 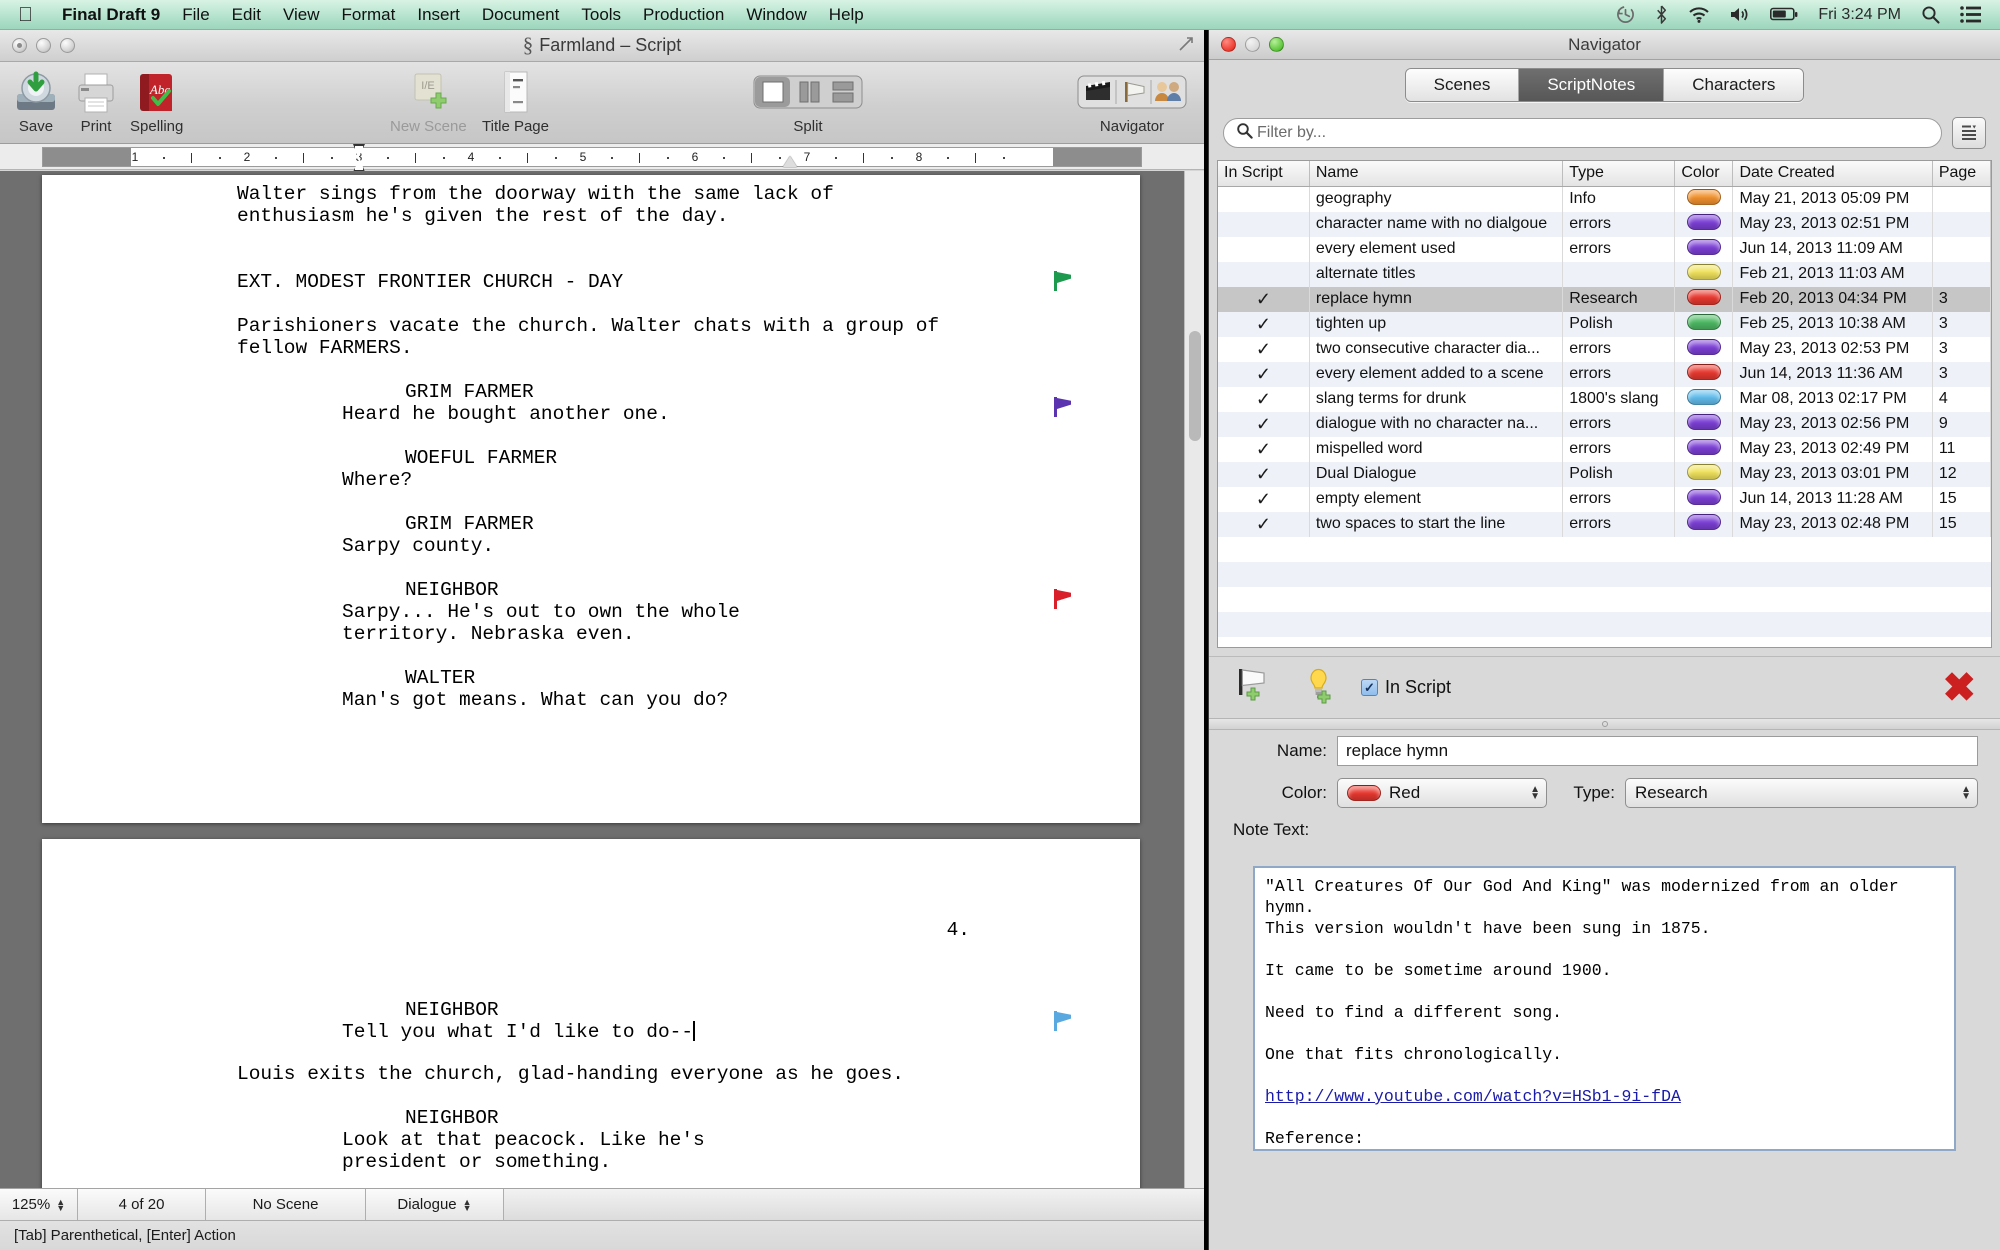 What do you see at coordinates (438, 15) in the screenshot?
I see `menu-insert: Insert` at bounding box center [438, 15].